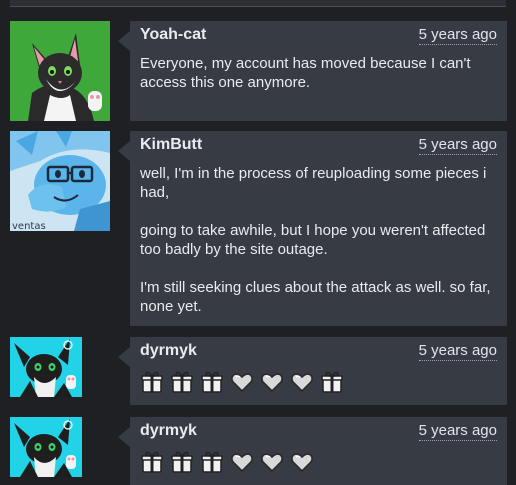 This screenshot has width=516, height=485. What do you see at coordinates (29, 226) in the screenshot?
I see `artist-signature: ventas` at bounding box center [29, 226].